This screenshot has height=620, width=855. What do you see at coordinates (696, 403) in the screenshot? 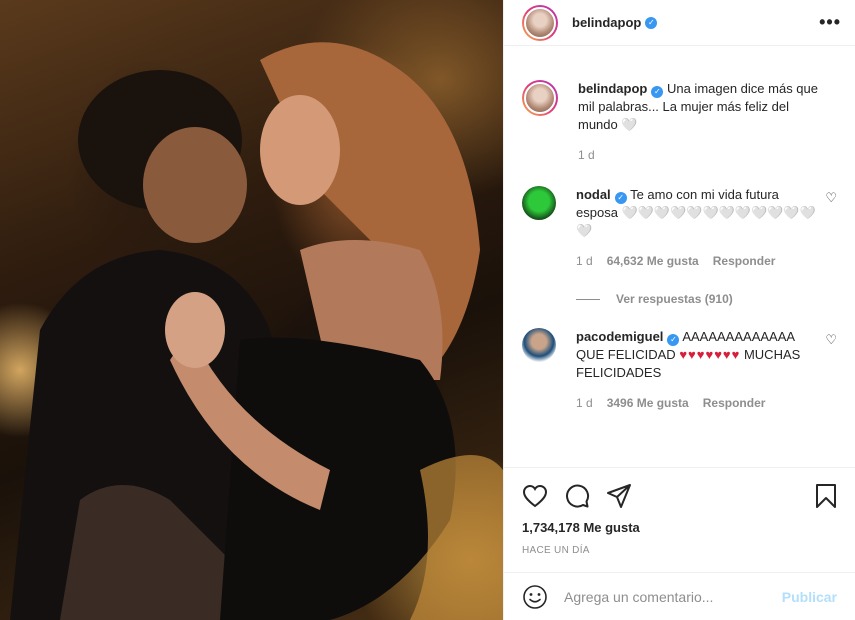
I see `comment-meta: 1 d 3496 Me gusta Responder` at bounding box center [696, 403].